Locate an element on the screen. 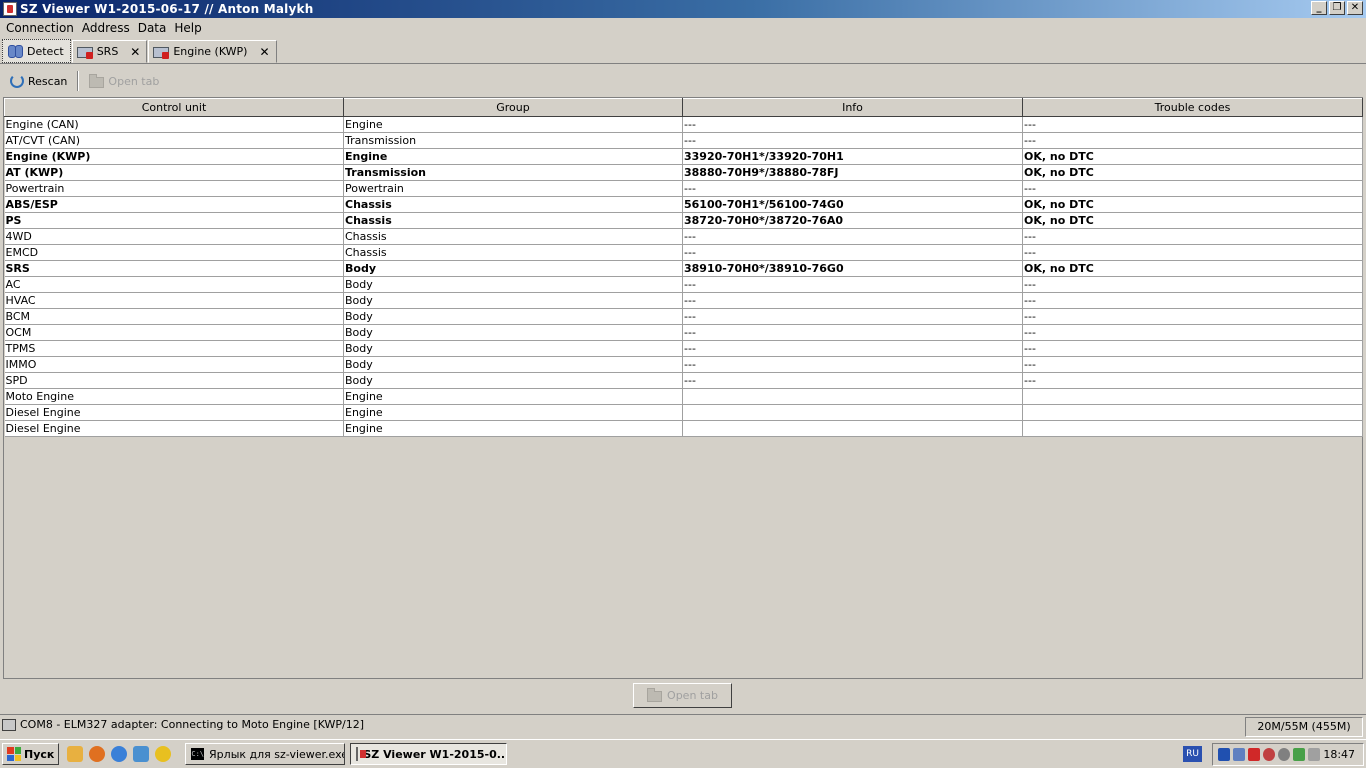 The image size is (1366, 768). control-unit-cell: TPMS is located at coordinates (174, 348).